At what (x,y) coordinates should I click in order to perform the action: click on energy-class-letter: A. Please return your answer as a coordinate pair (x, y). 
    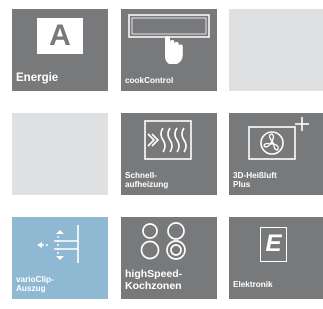
    Looking at the image, I should click on (60, 35).